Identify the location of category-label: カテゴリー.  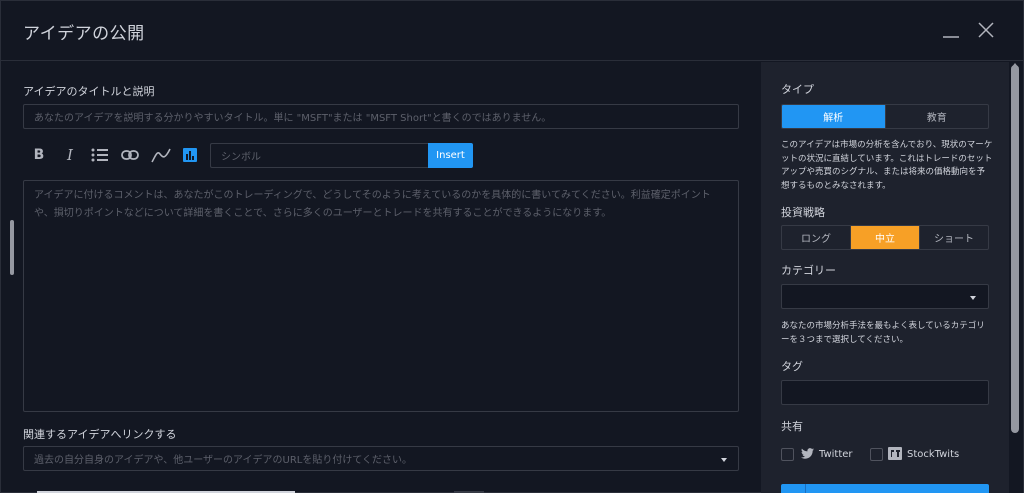
(808, 270).